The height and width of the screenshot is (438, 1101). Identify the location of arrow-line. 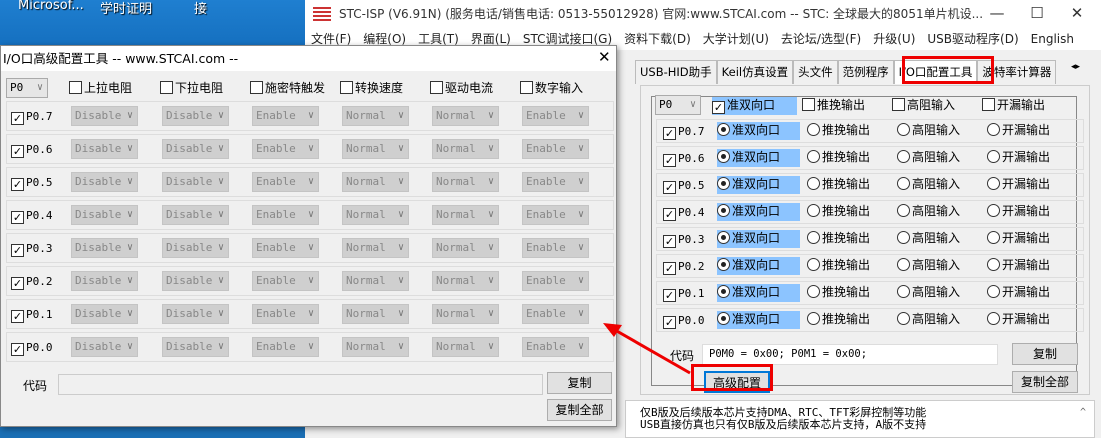
(652, 351).